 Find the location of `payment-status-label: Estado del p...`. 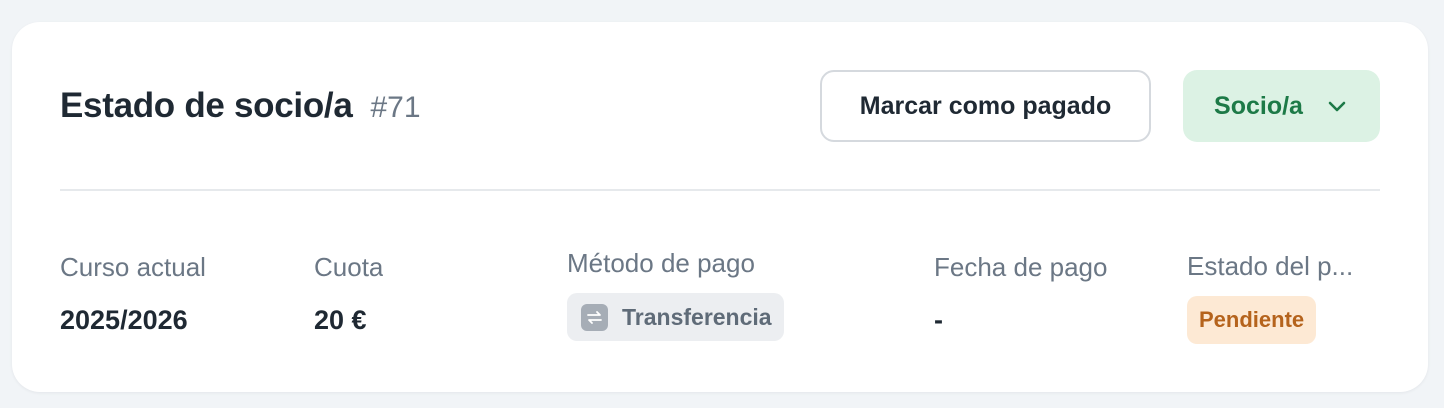

payment-status-label: Estado del p... is located at coordinates (1270, 266).